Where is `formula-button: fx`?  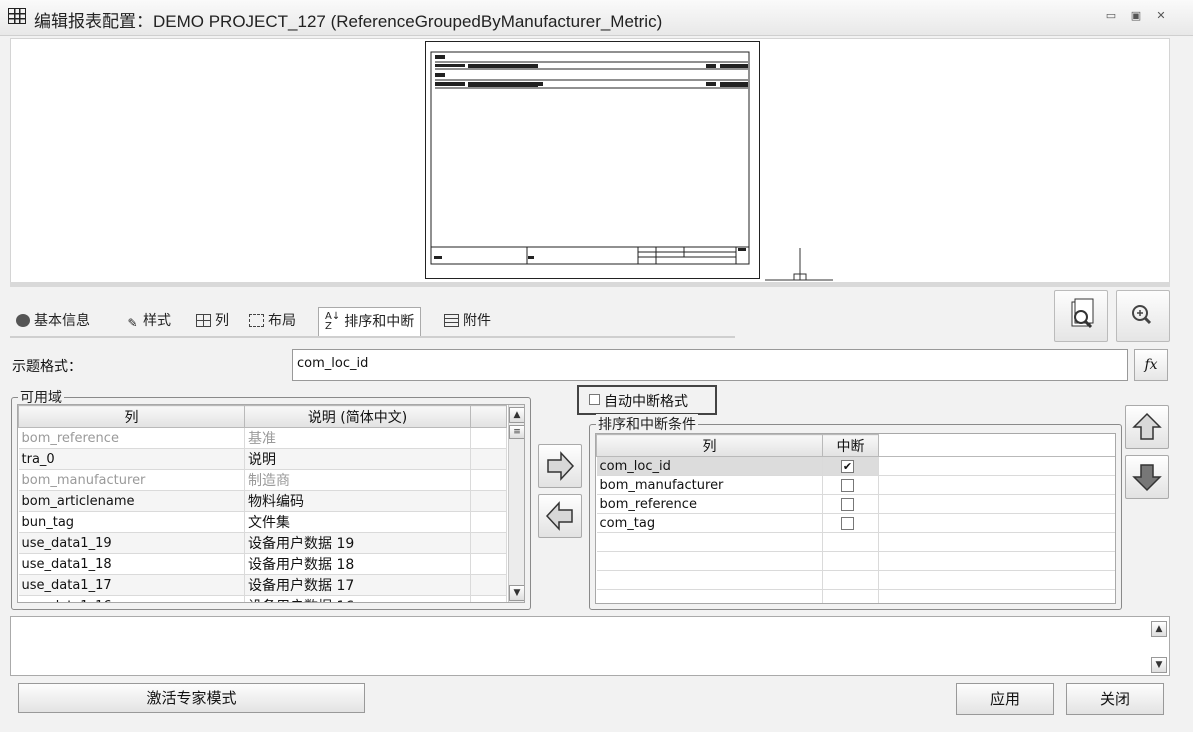
formula-button: fx is located at coordinates (1151, 365).